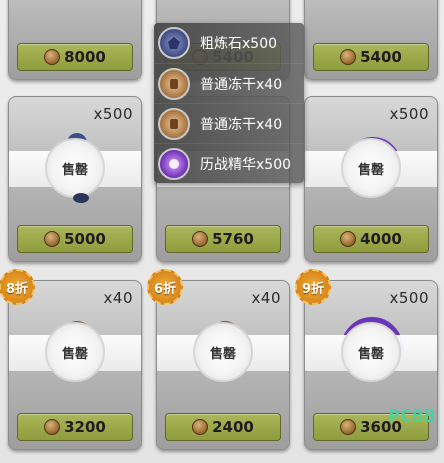  I want to click on tooltip-row: 粗炼石x500, so click(229, 43).